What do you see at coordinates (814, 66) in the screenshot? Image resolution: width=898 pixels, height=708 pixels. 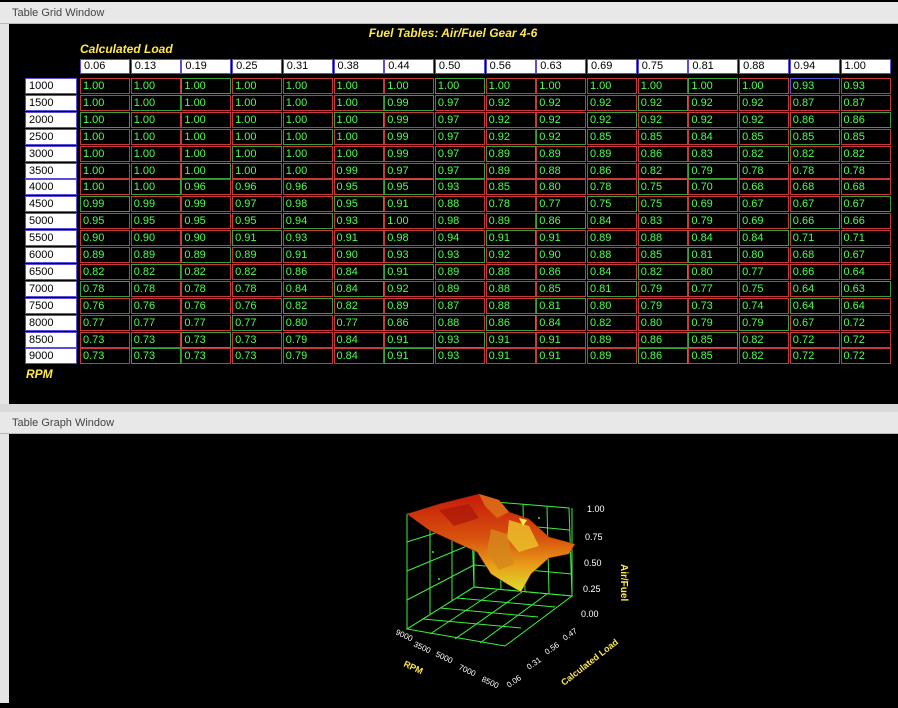 I see `column-header: 0.94` at bounding box center [814, 66].